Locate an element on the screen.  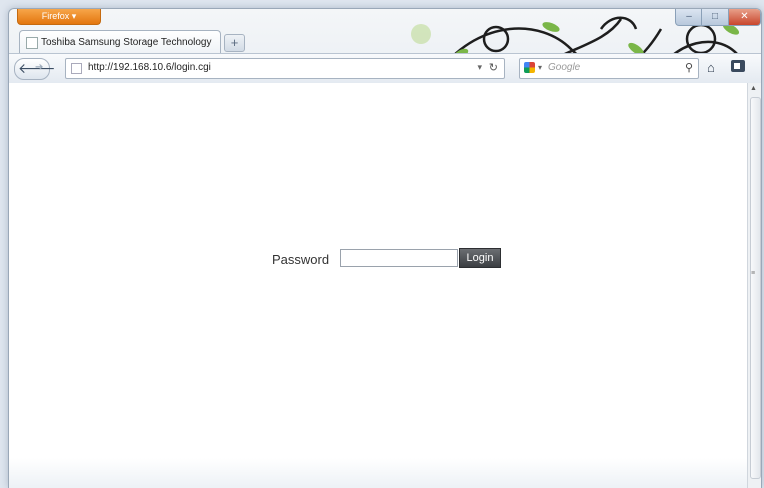
home-icon: ⌂ is located at coordinates (711, 67).